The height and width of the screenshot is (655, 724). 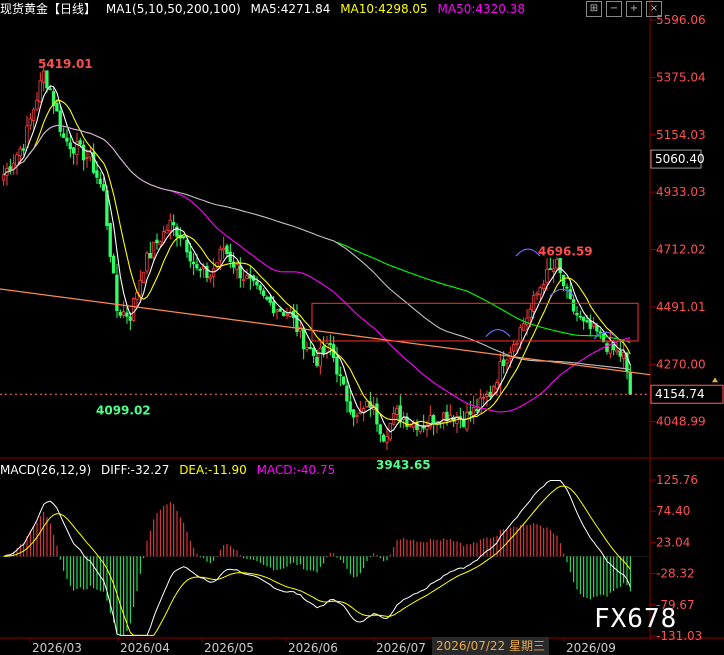 I want to click on grid-icon: ⊞, so click(x=594, y=9).